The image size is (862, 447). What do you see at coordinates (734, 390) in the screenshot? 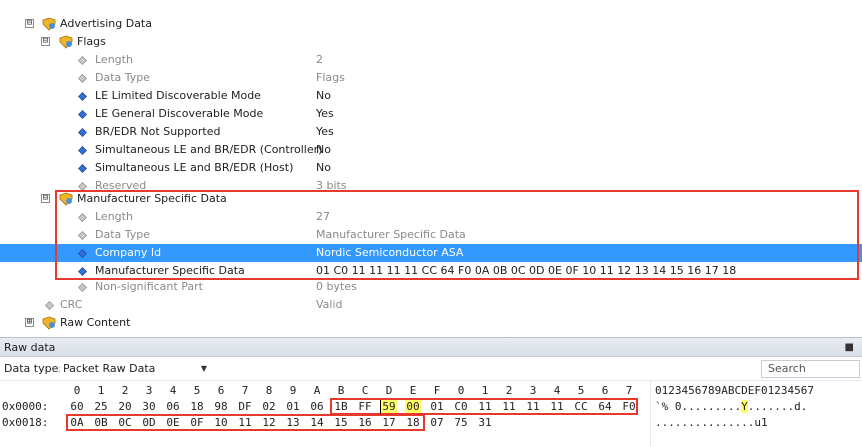
I see `ascii-column-header: 0123456789ABCDEF01234567` at bounding box center [734, 390].